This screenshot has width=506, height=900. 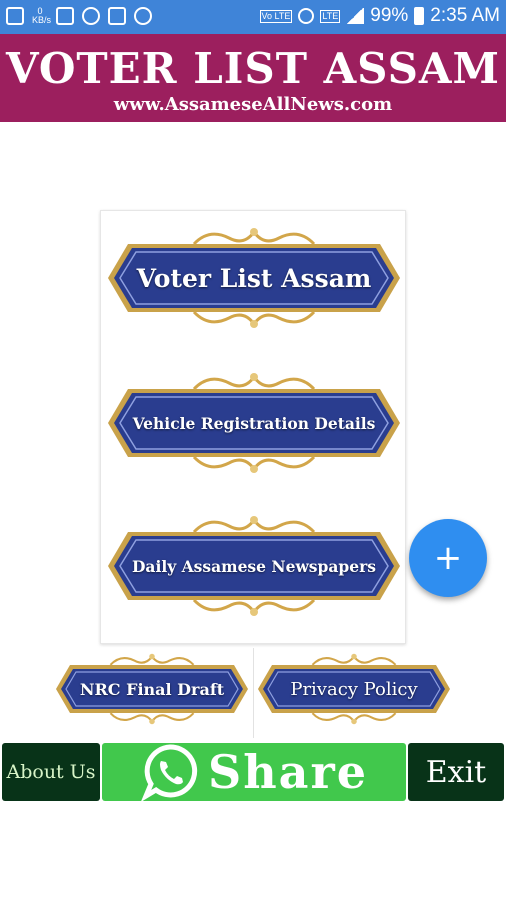 I want to click on notification-icons: 0 KB/s, so click(x=79, y=16).